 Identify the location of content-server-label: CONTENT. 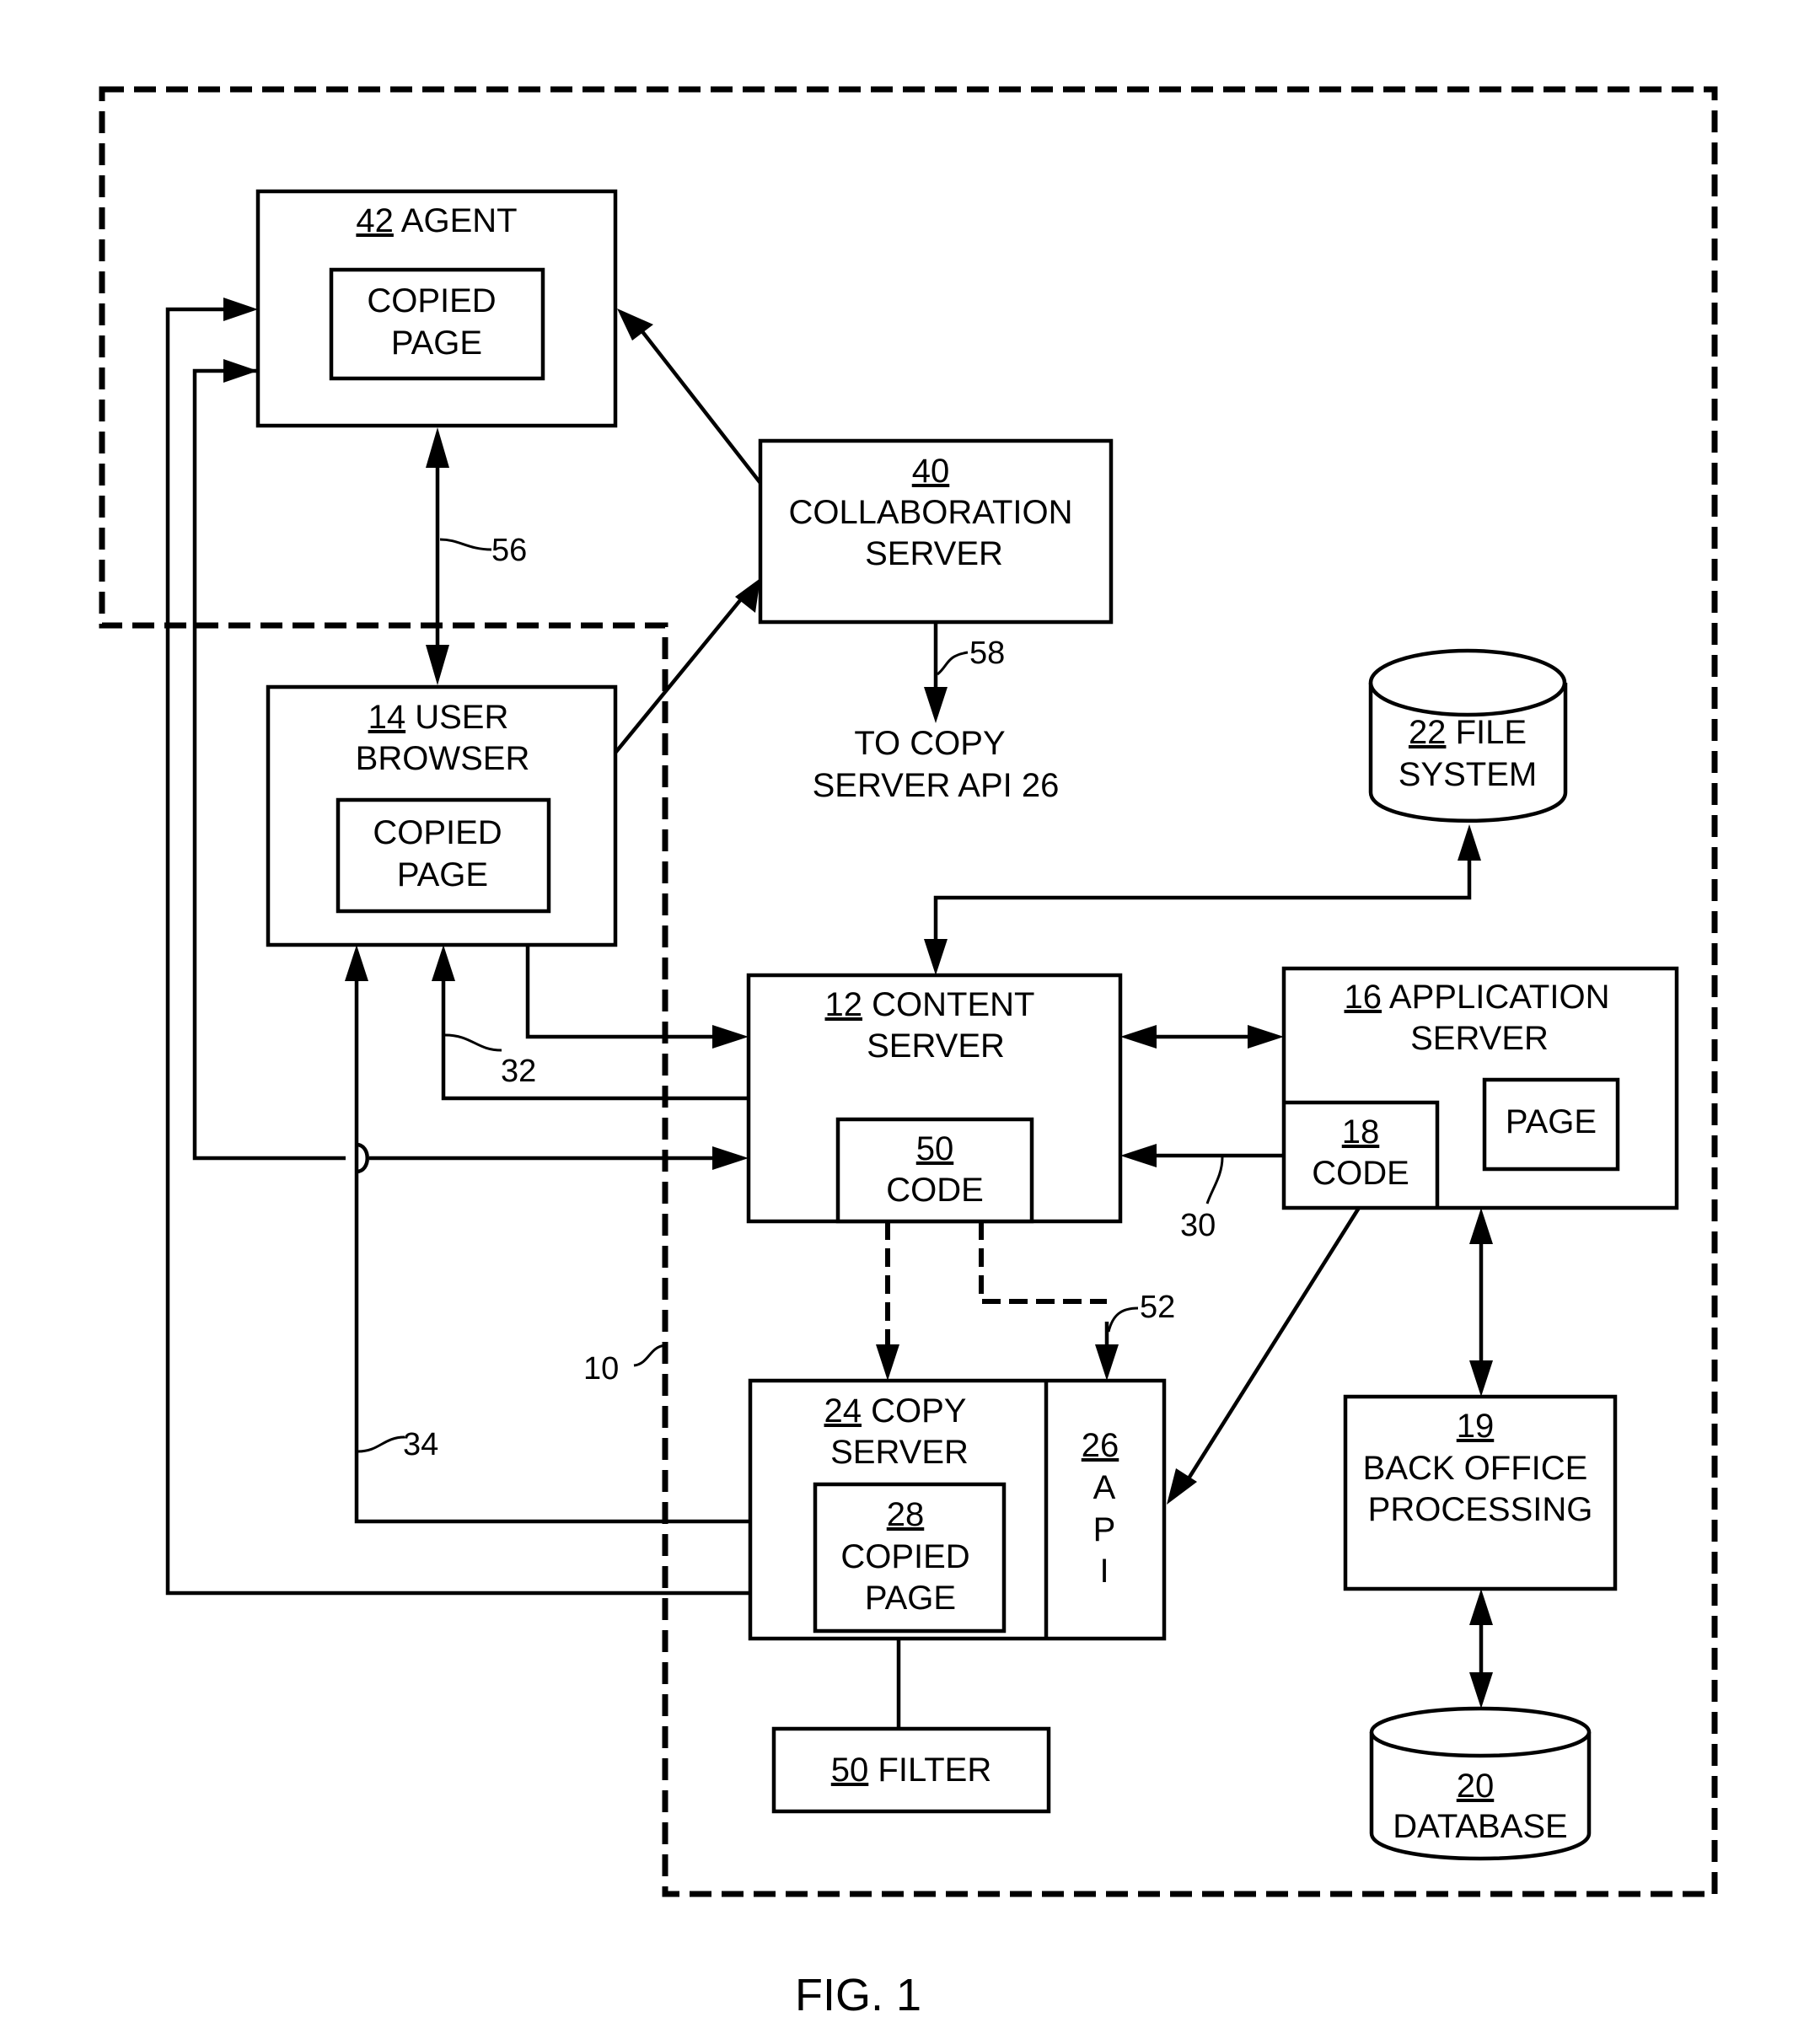
(953, 1004).